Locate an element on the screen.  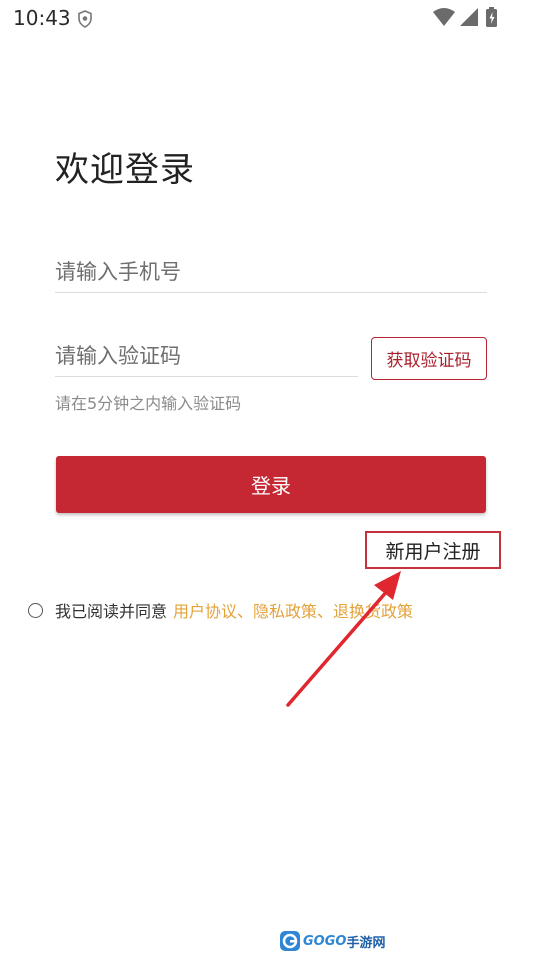
status-icons is located at coordinates (465, 17).